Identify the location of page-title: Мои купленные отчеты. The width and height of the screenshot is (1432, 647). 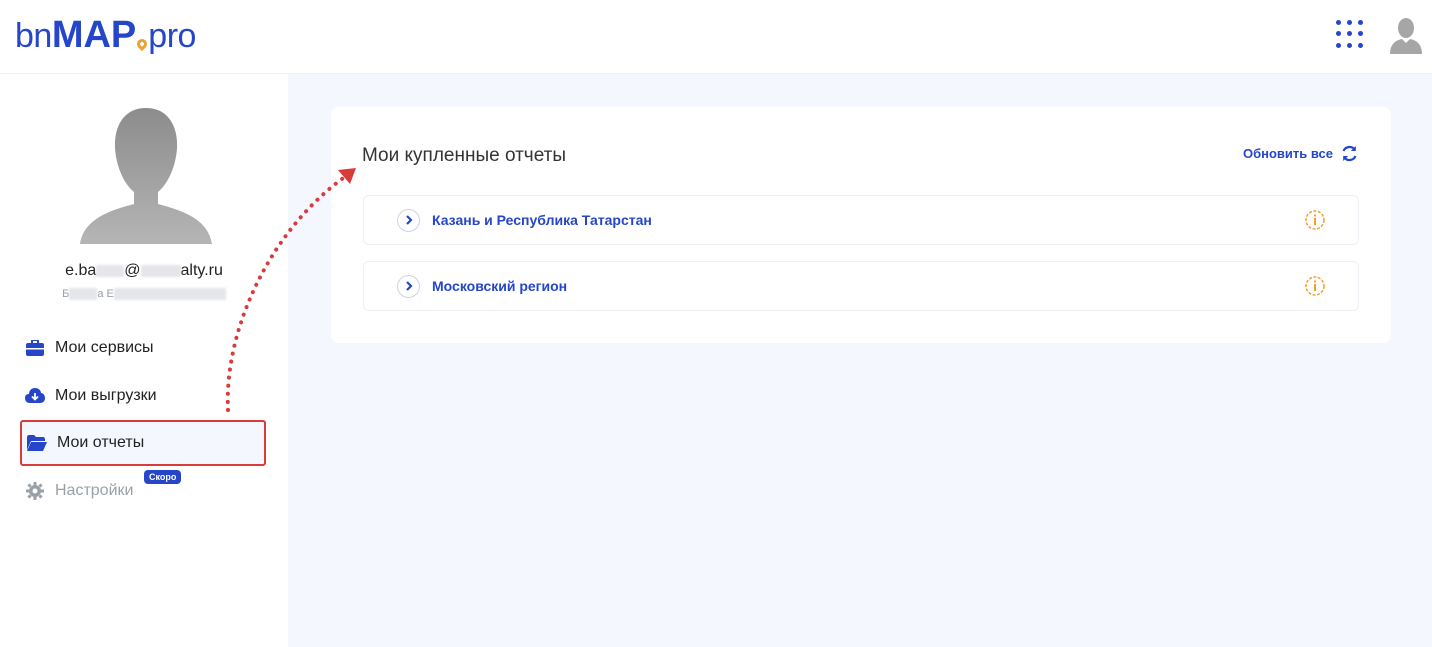
(464, 155).